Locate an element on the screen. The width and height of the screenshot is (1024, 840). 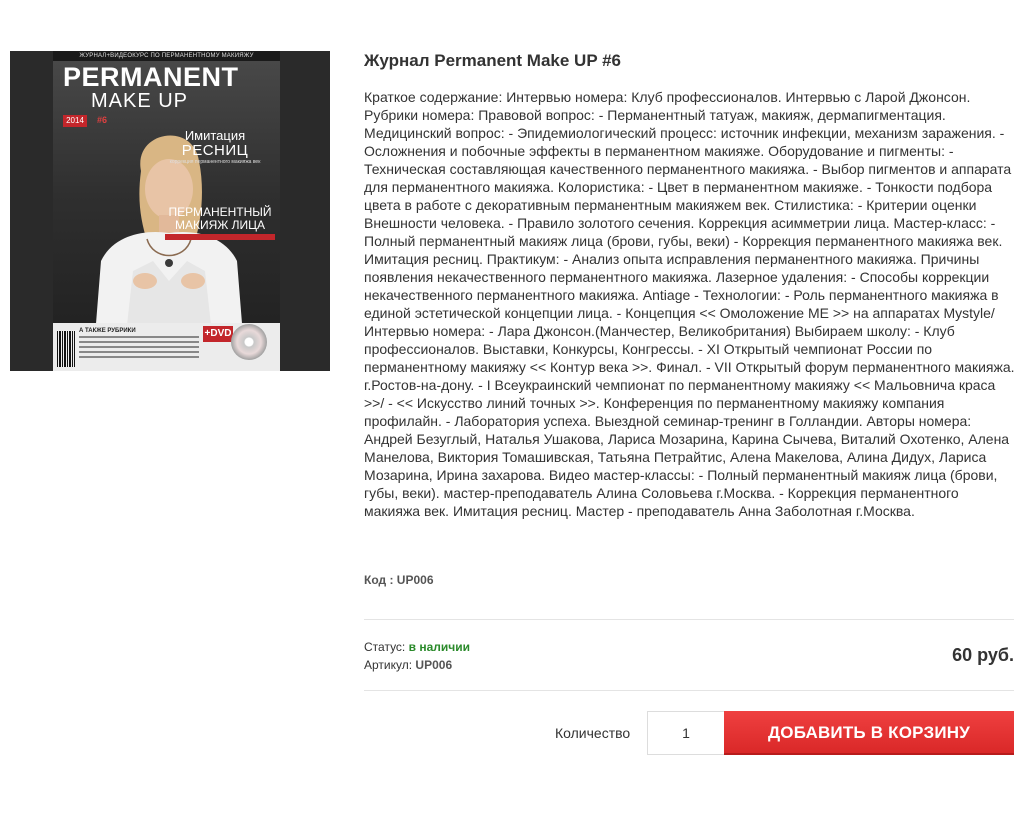
cover-rubrics-title: А ТАКЖЕ РУБРИКИ is located at coordinates (107, 331).